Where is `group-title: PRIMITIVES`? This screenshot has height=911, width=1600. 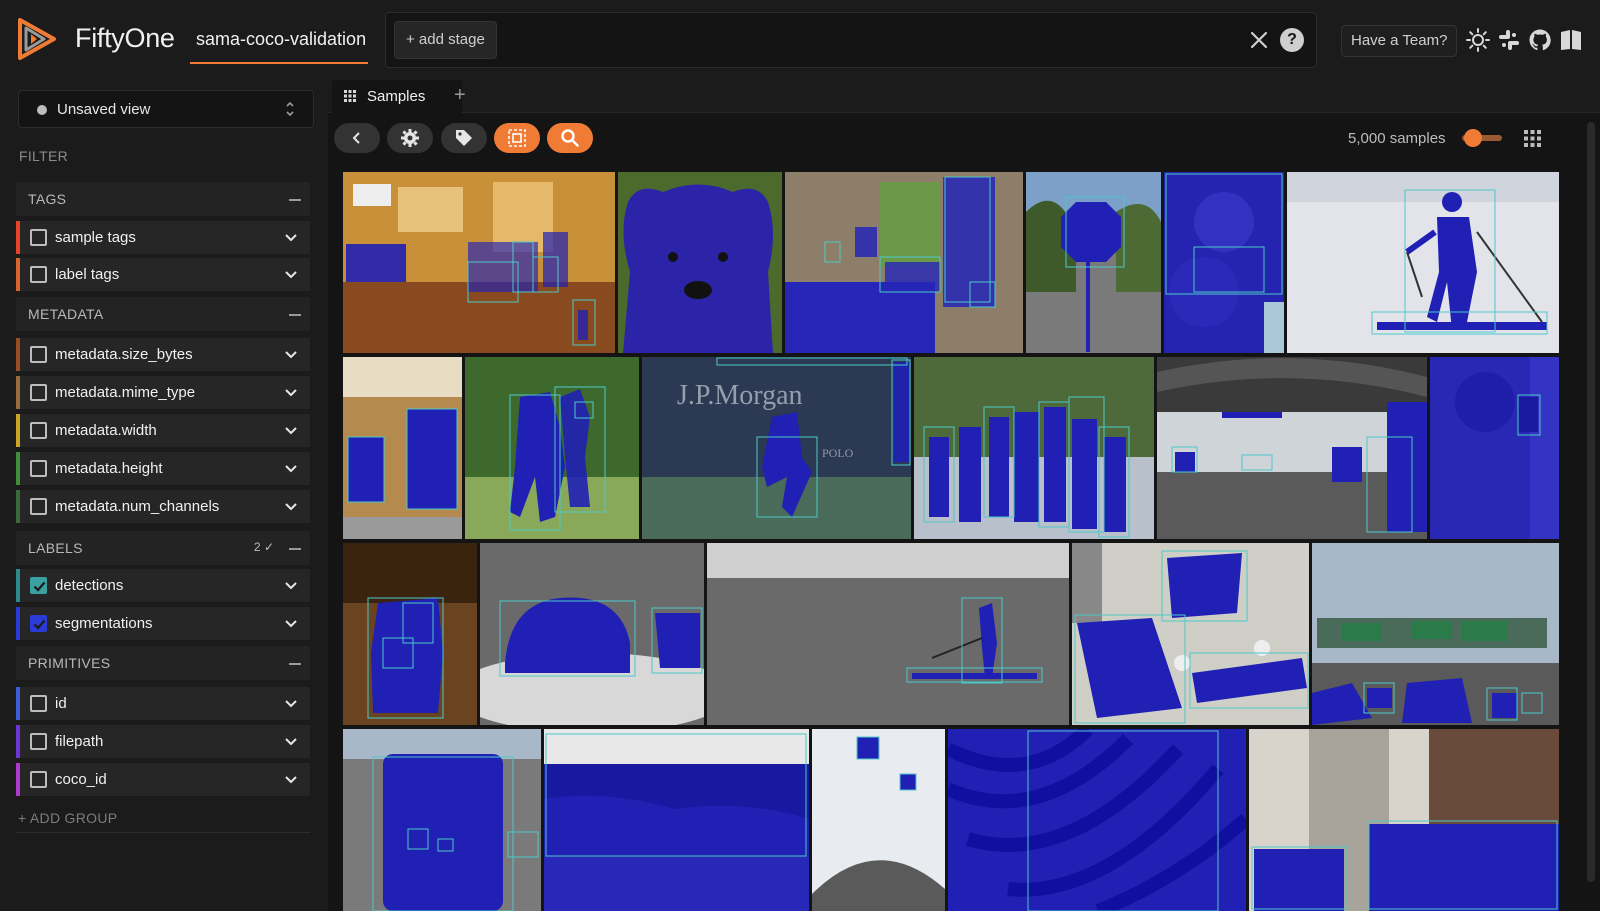
group-title: PRIMITIVES is located at coordinates (69, 663).